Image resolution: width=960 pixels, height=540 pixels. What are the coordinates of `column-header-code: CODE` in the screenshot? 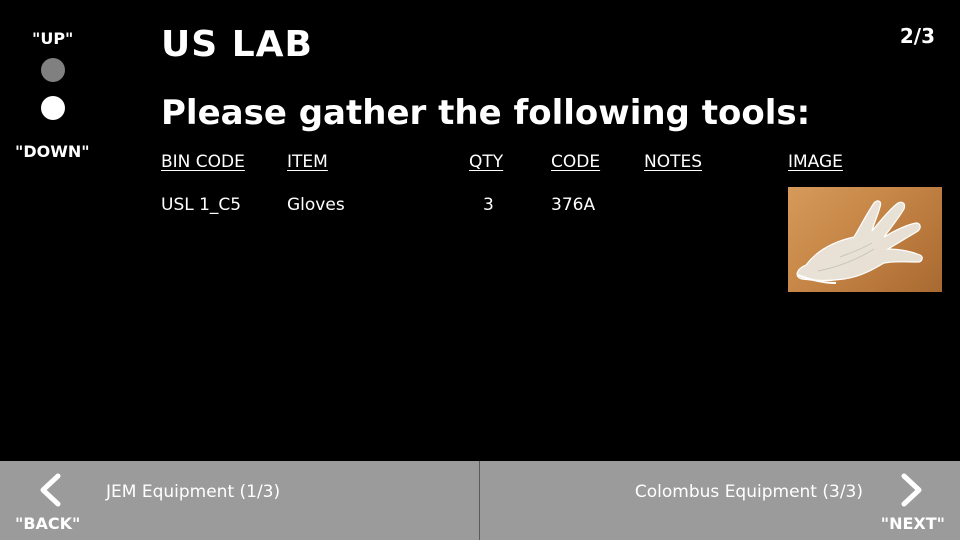 It's located at (576, 162).